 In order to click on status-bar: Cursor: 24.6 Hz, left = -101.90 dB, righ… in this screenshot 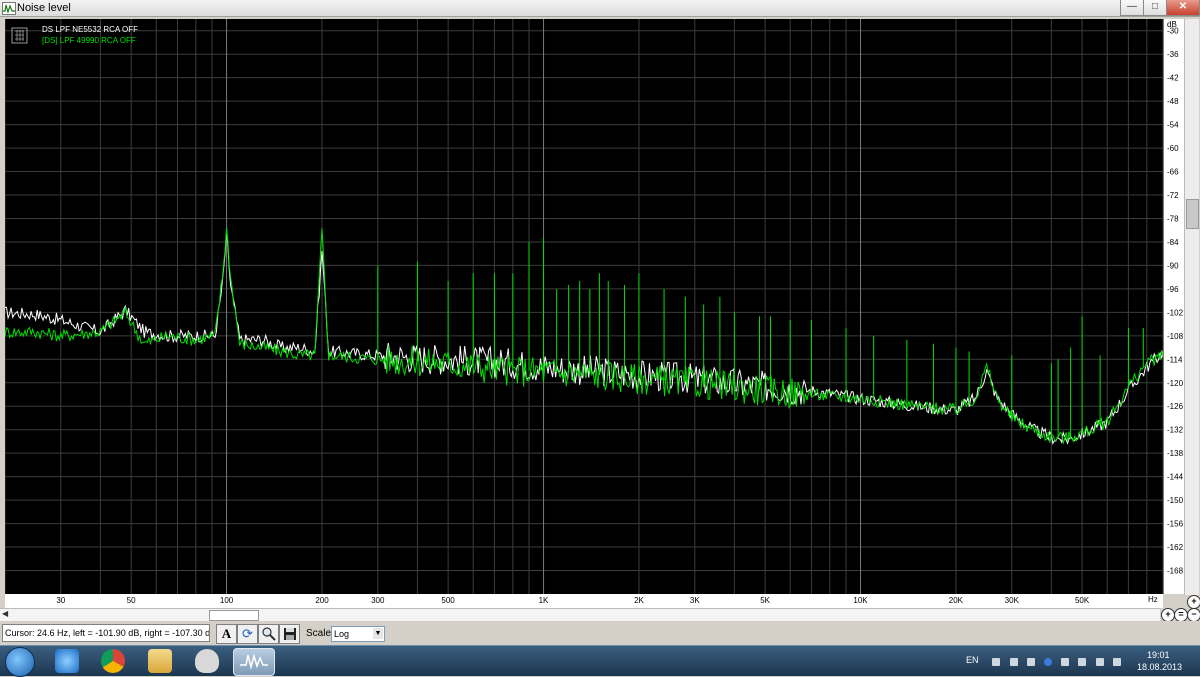, I will do `click(600, 633)`.